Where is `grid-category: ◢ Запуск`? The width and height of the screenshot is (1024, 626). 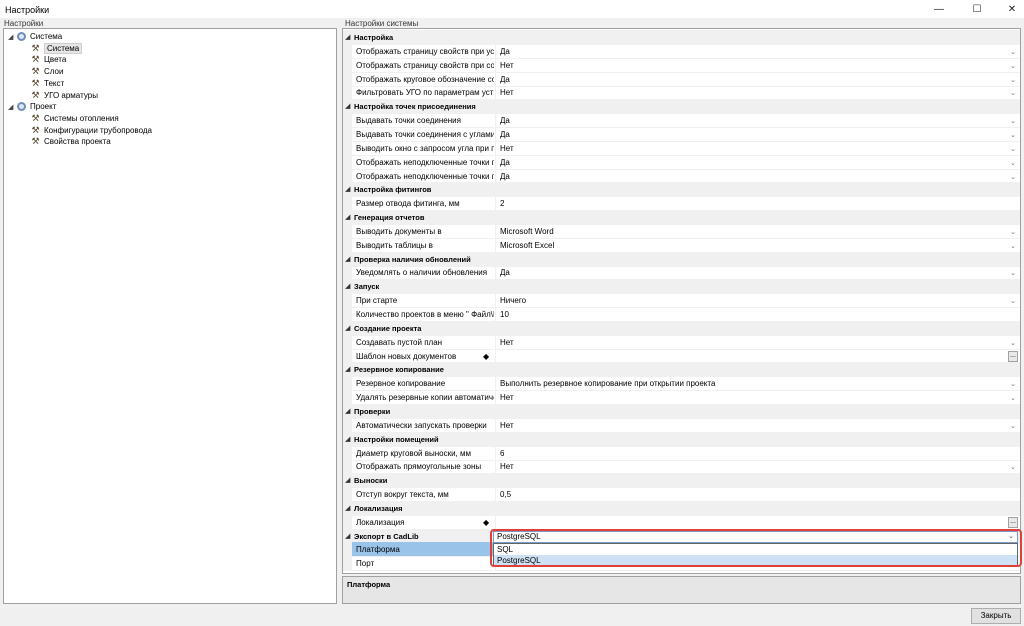 grid-category: ◢ Запуск is located at coordinates (681, 287).